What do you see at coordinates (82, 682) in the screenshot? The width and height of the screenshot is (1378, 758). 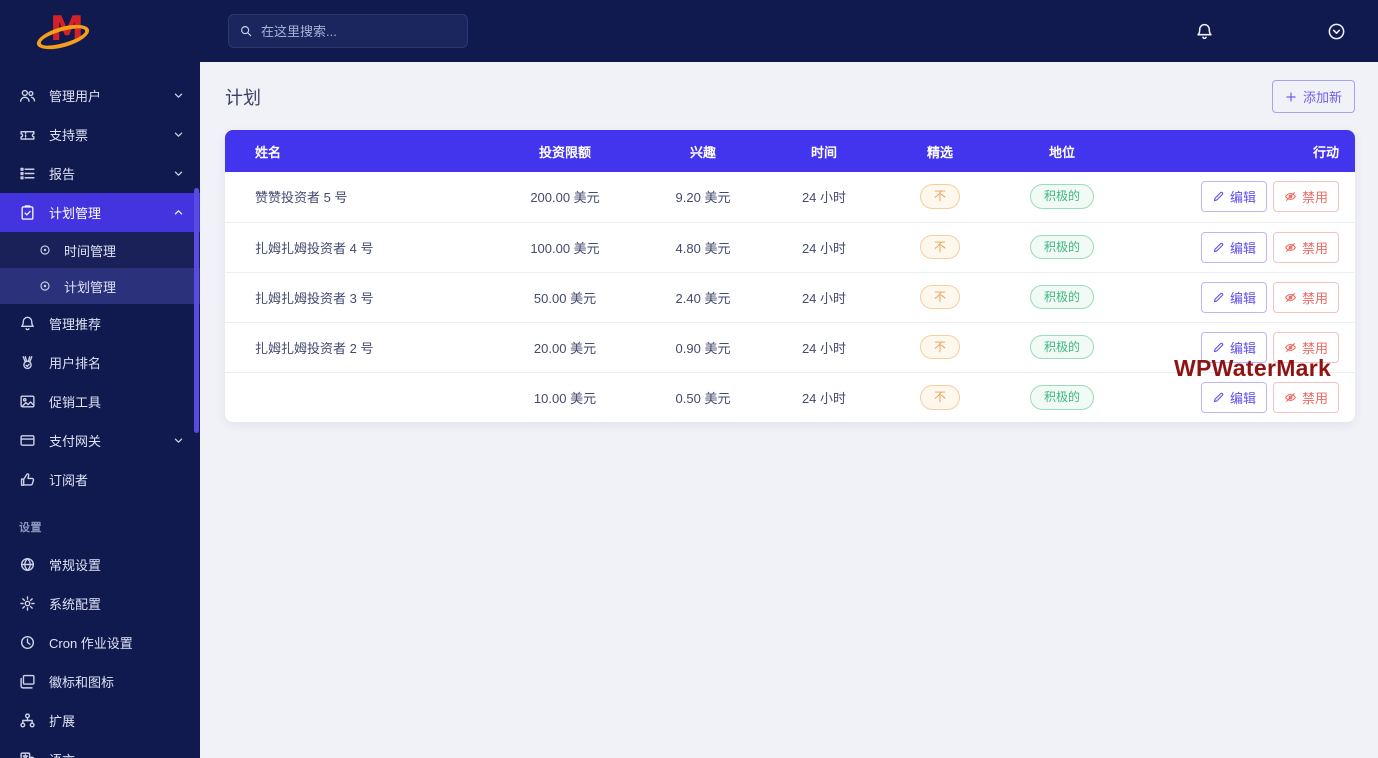 I see `sidebar-item-label: 徽标和图标` at bounding box center [82, 682].